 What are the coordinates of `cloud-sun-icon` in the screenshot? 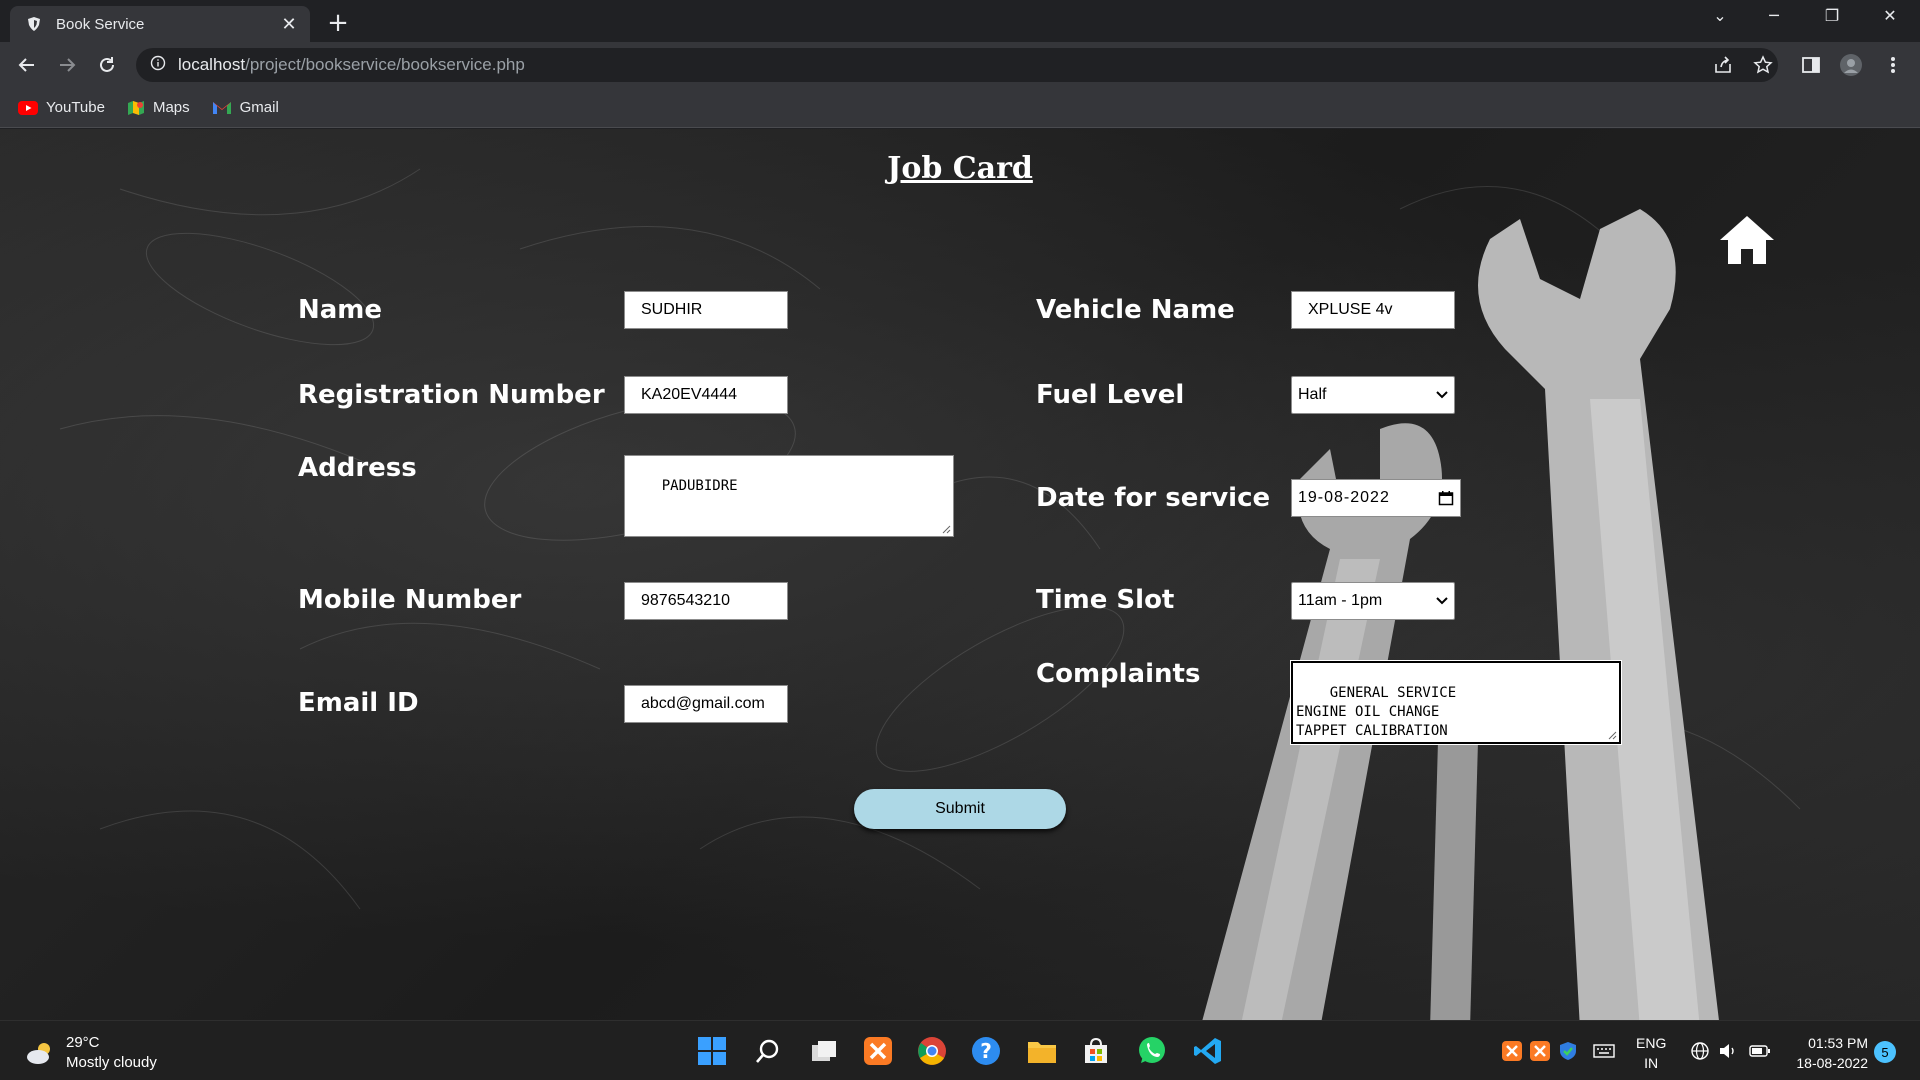 It's located at (38, 1053).